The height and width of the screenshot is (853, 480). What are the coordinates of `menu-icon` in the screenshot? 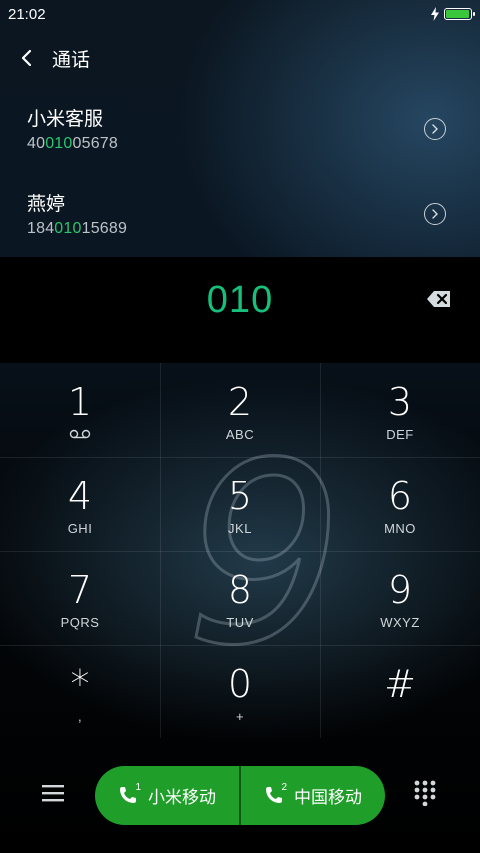 It's located at (53, 793).